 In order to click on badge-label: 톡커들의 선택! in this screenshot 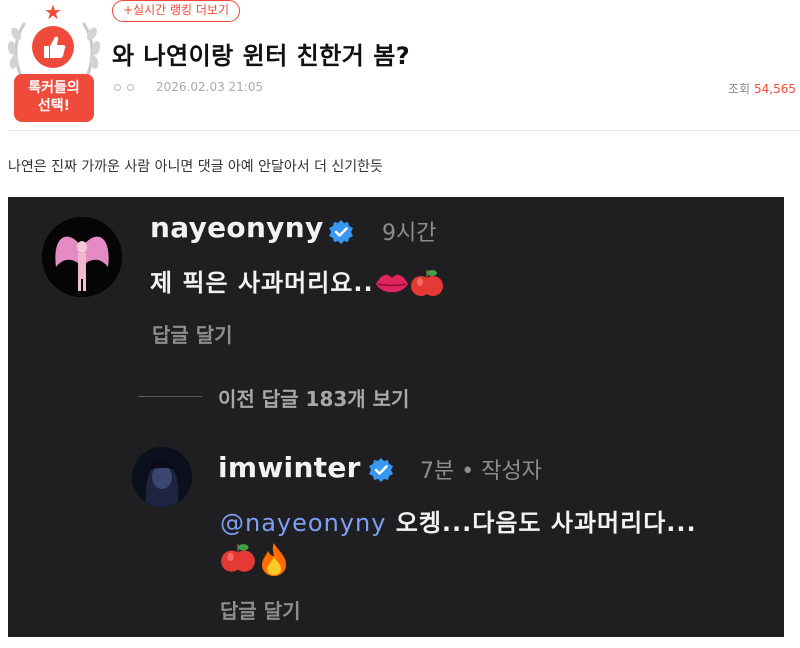, I will do `click(54, 98)`.